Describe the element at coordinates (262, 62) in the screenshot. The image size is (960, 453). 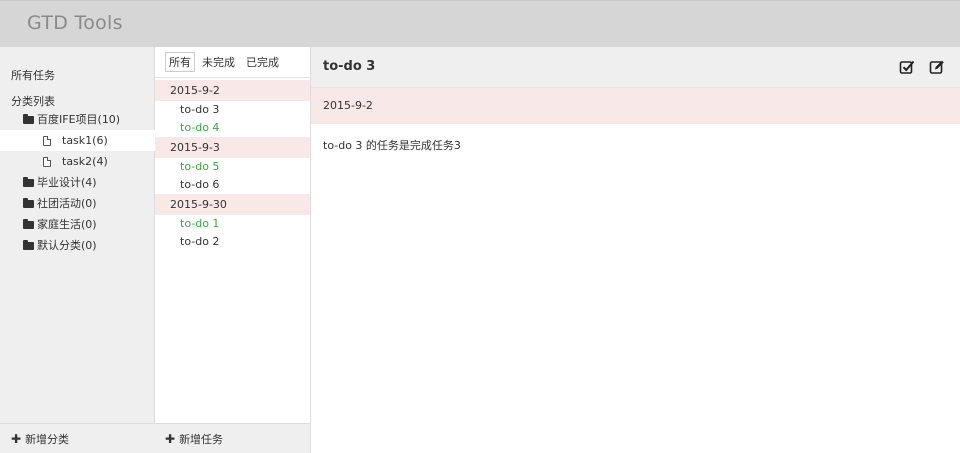
I see `filter-tab-complete: 已完成` at that location.